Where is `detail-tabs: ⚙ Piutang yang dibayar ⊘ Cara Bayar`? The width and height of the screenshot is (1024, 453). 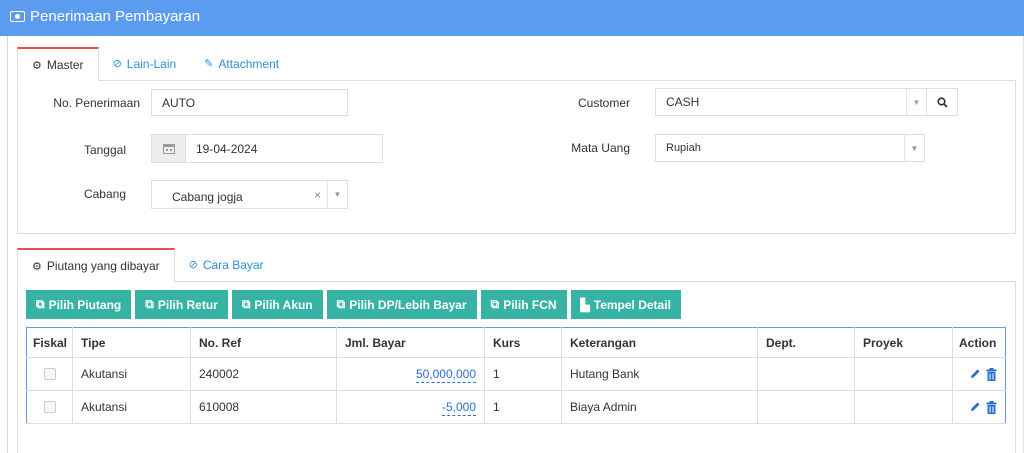 detail-tabs: ⚙ Piutang yang dibayar ⊘ Cara Bayar is located at coordinates (147, 265).